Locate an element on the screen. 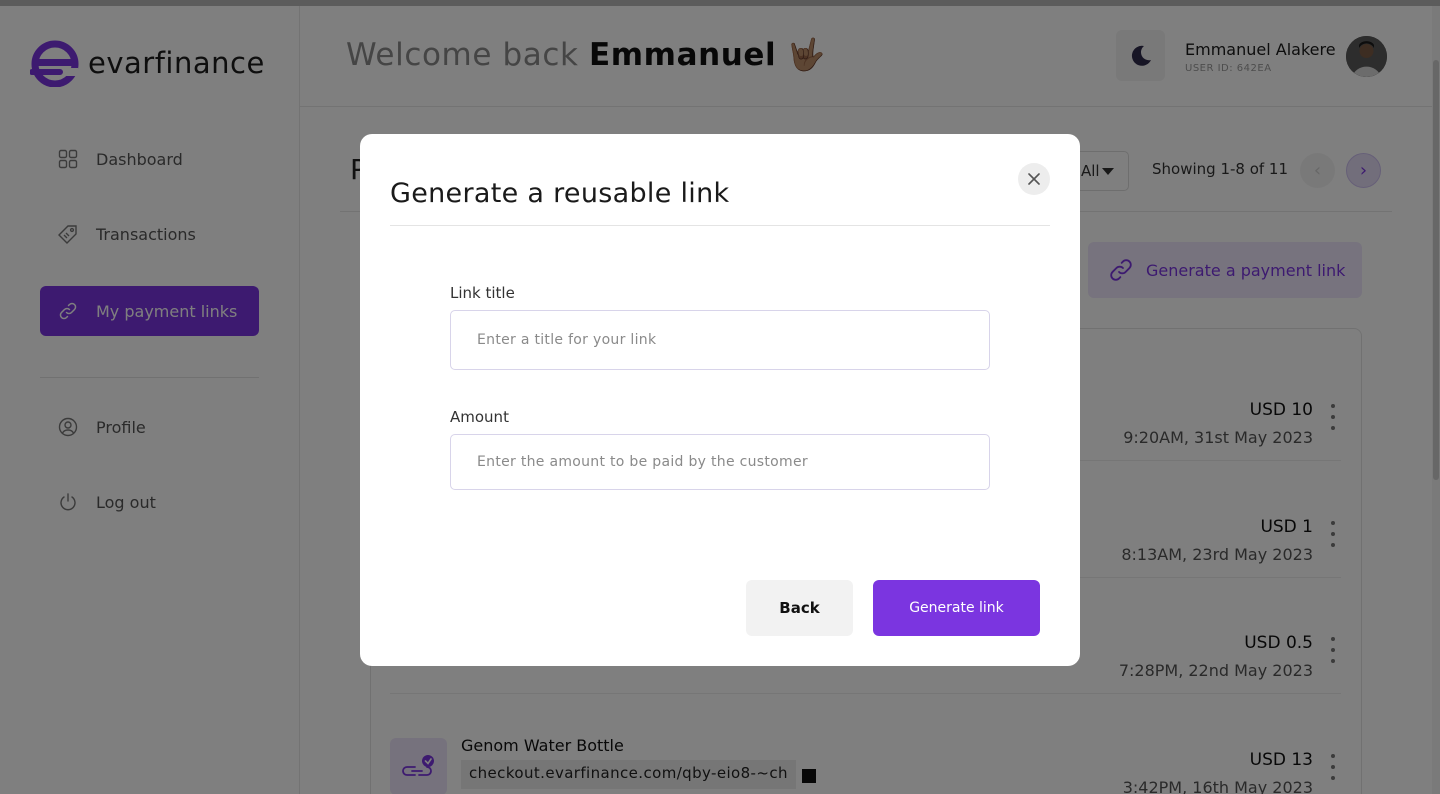  link-title-label: Link title is located at coordinates (482, 293).